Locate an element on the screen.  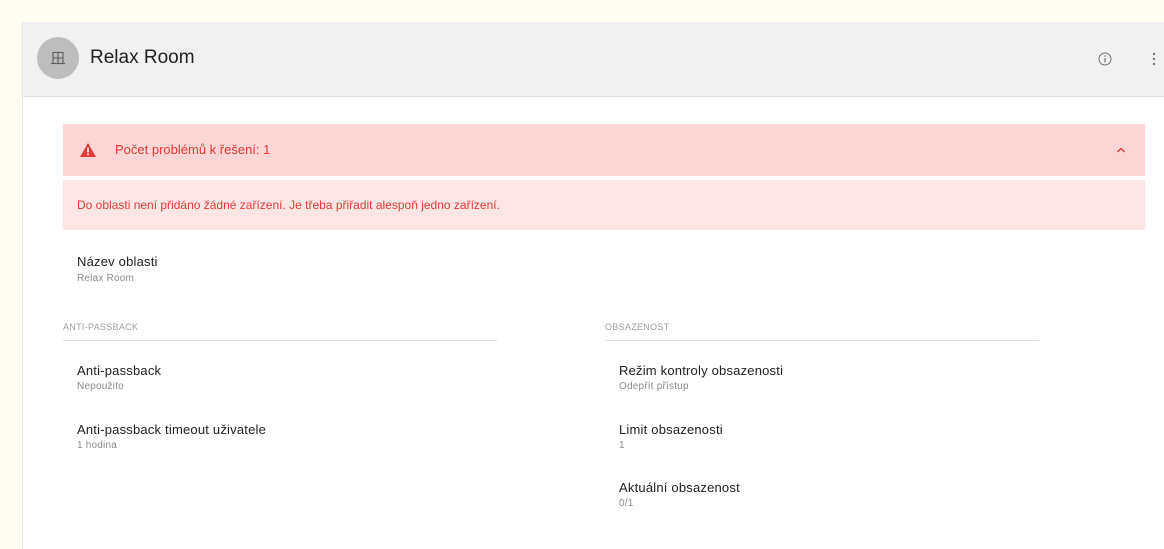
anti-passback-section-title: ANTI-PASSBACK is located at coordinates (101, 327).